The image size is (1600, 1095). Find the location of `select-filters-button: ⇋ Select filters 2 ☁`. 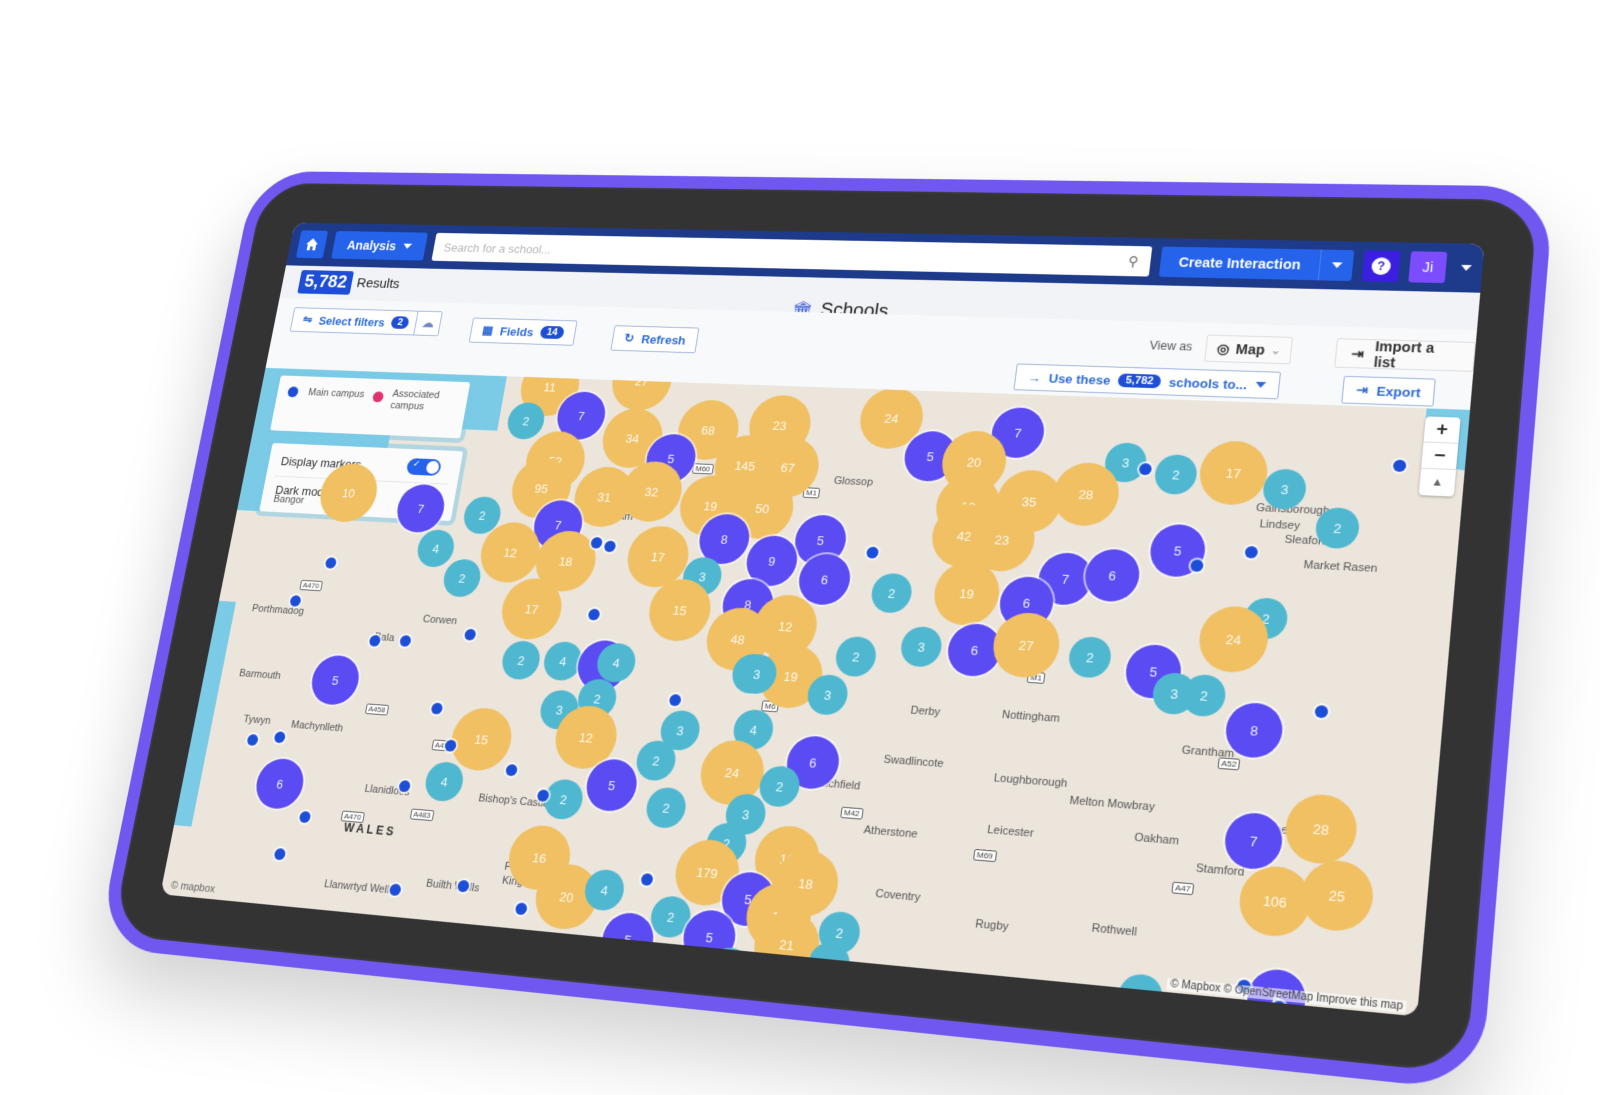

select-filters-button: ⇋ Select filters 2 ☁ is located at coordinates (366, 322).